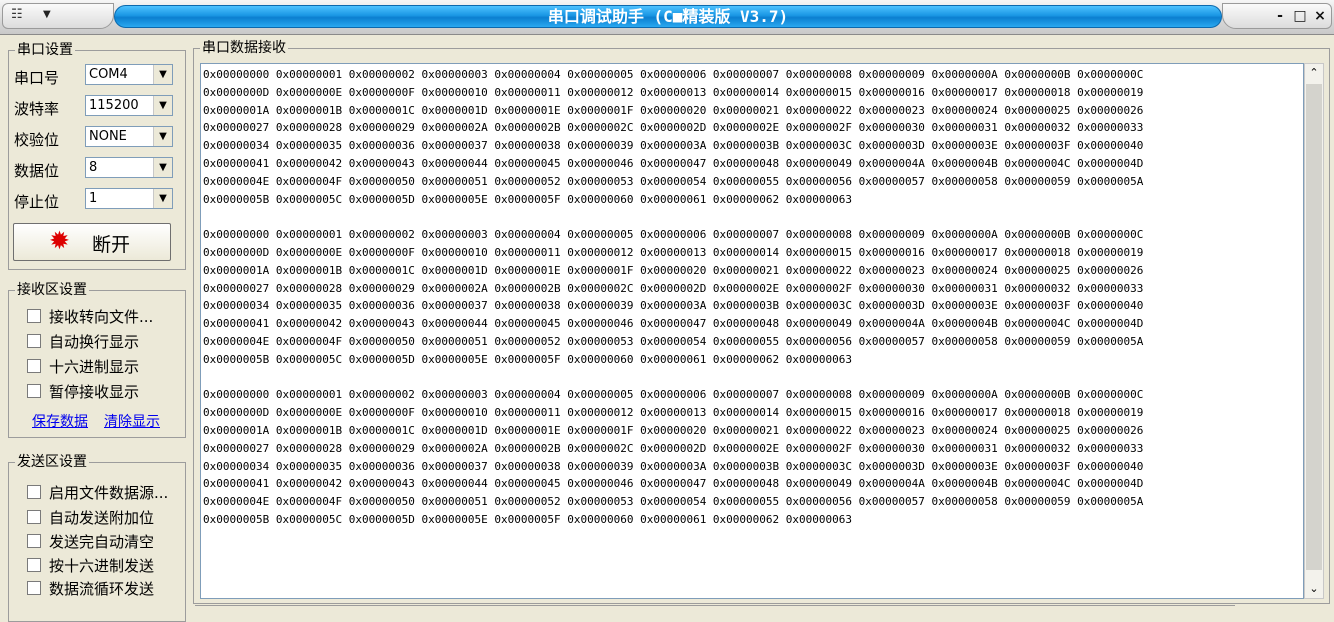 This screenshot has height=622, width=1334. What do you see at coordinates (37, 140) in the screenshot?
I see `parity-label: 校验位` at bounding box center [37, 140].